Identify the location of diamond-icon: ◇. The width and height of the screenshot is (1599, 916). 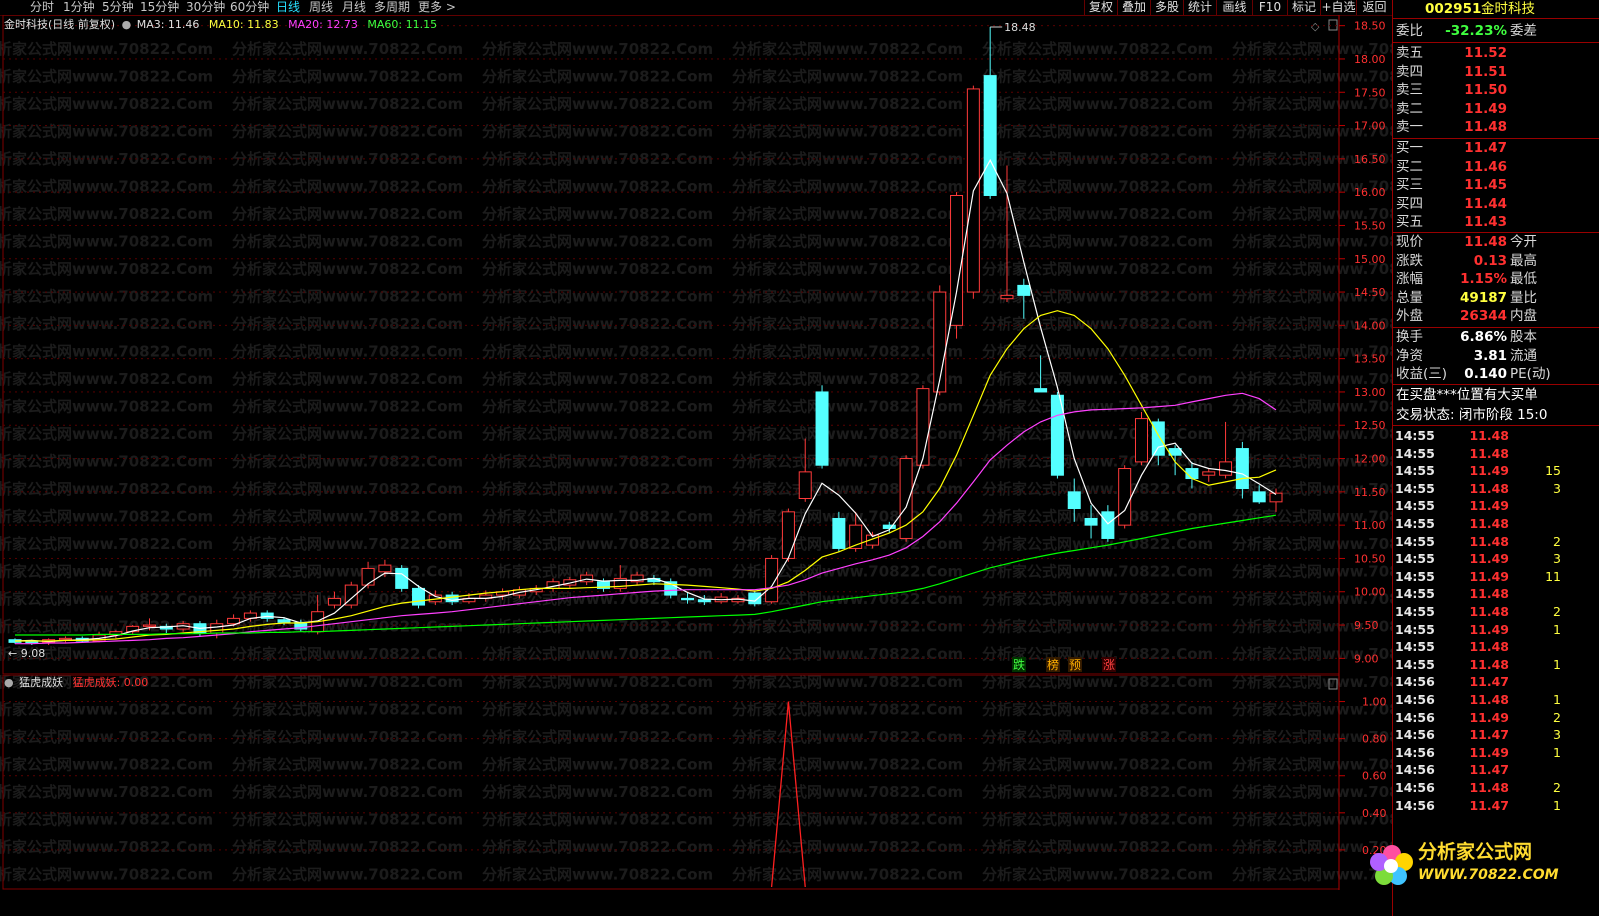
(1315, 26).